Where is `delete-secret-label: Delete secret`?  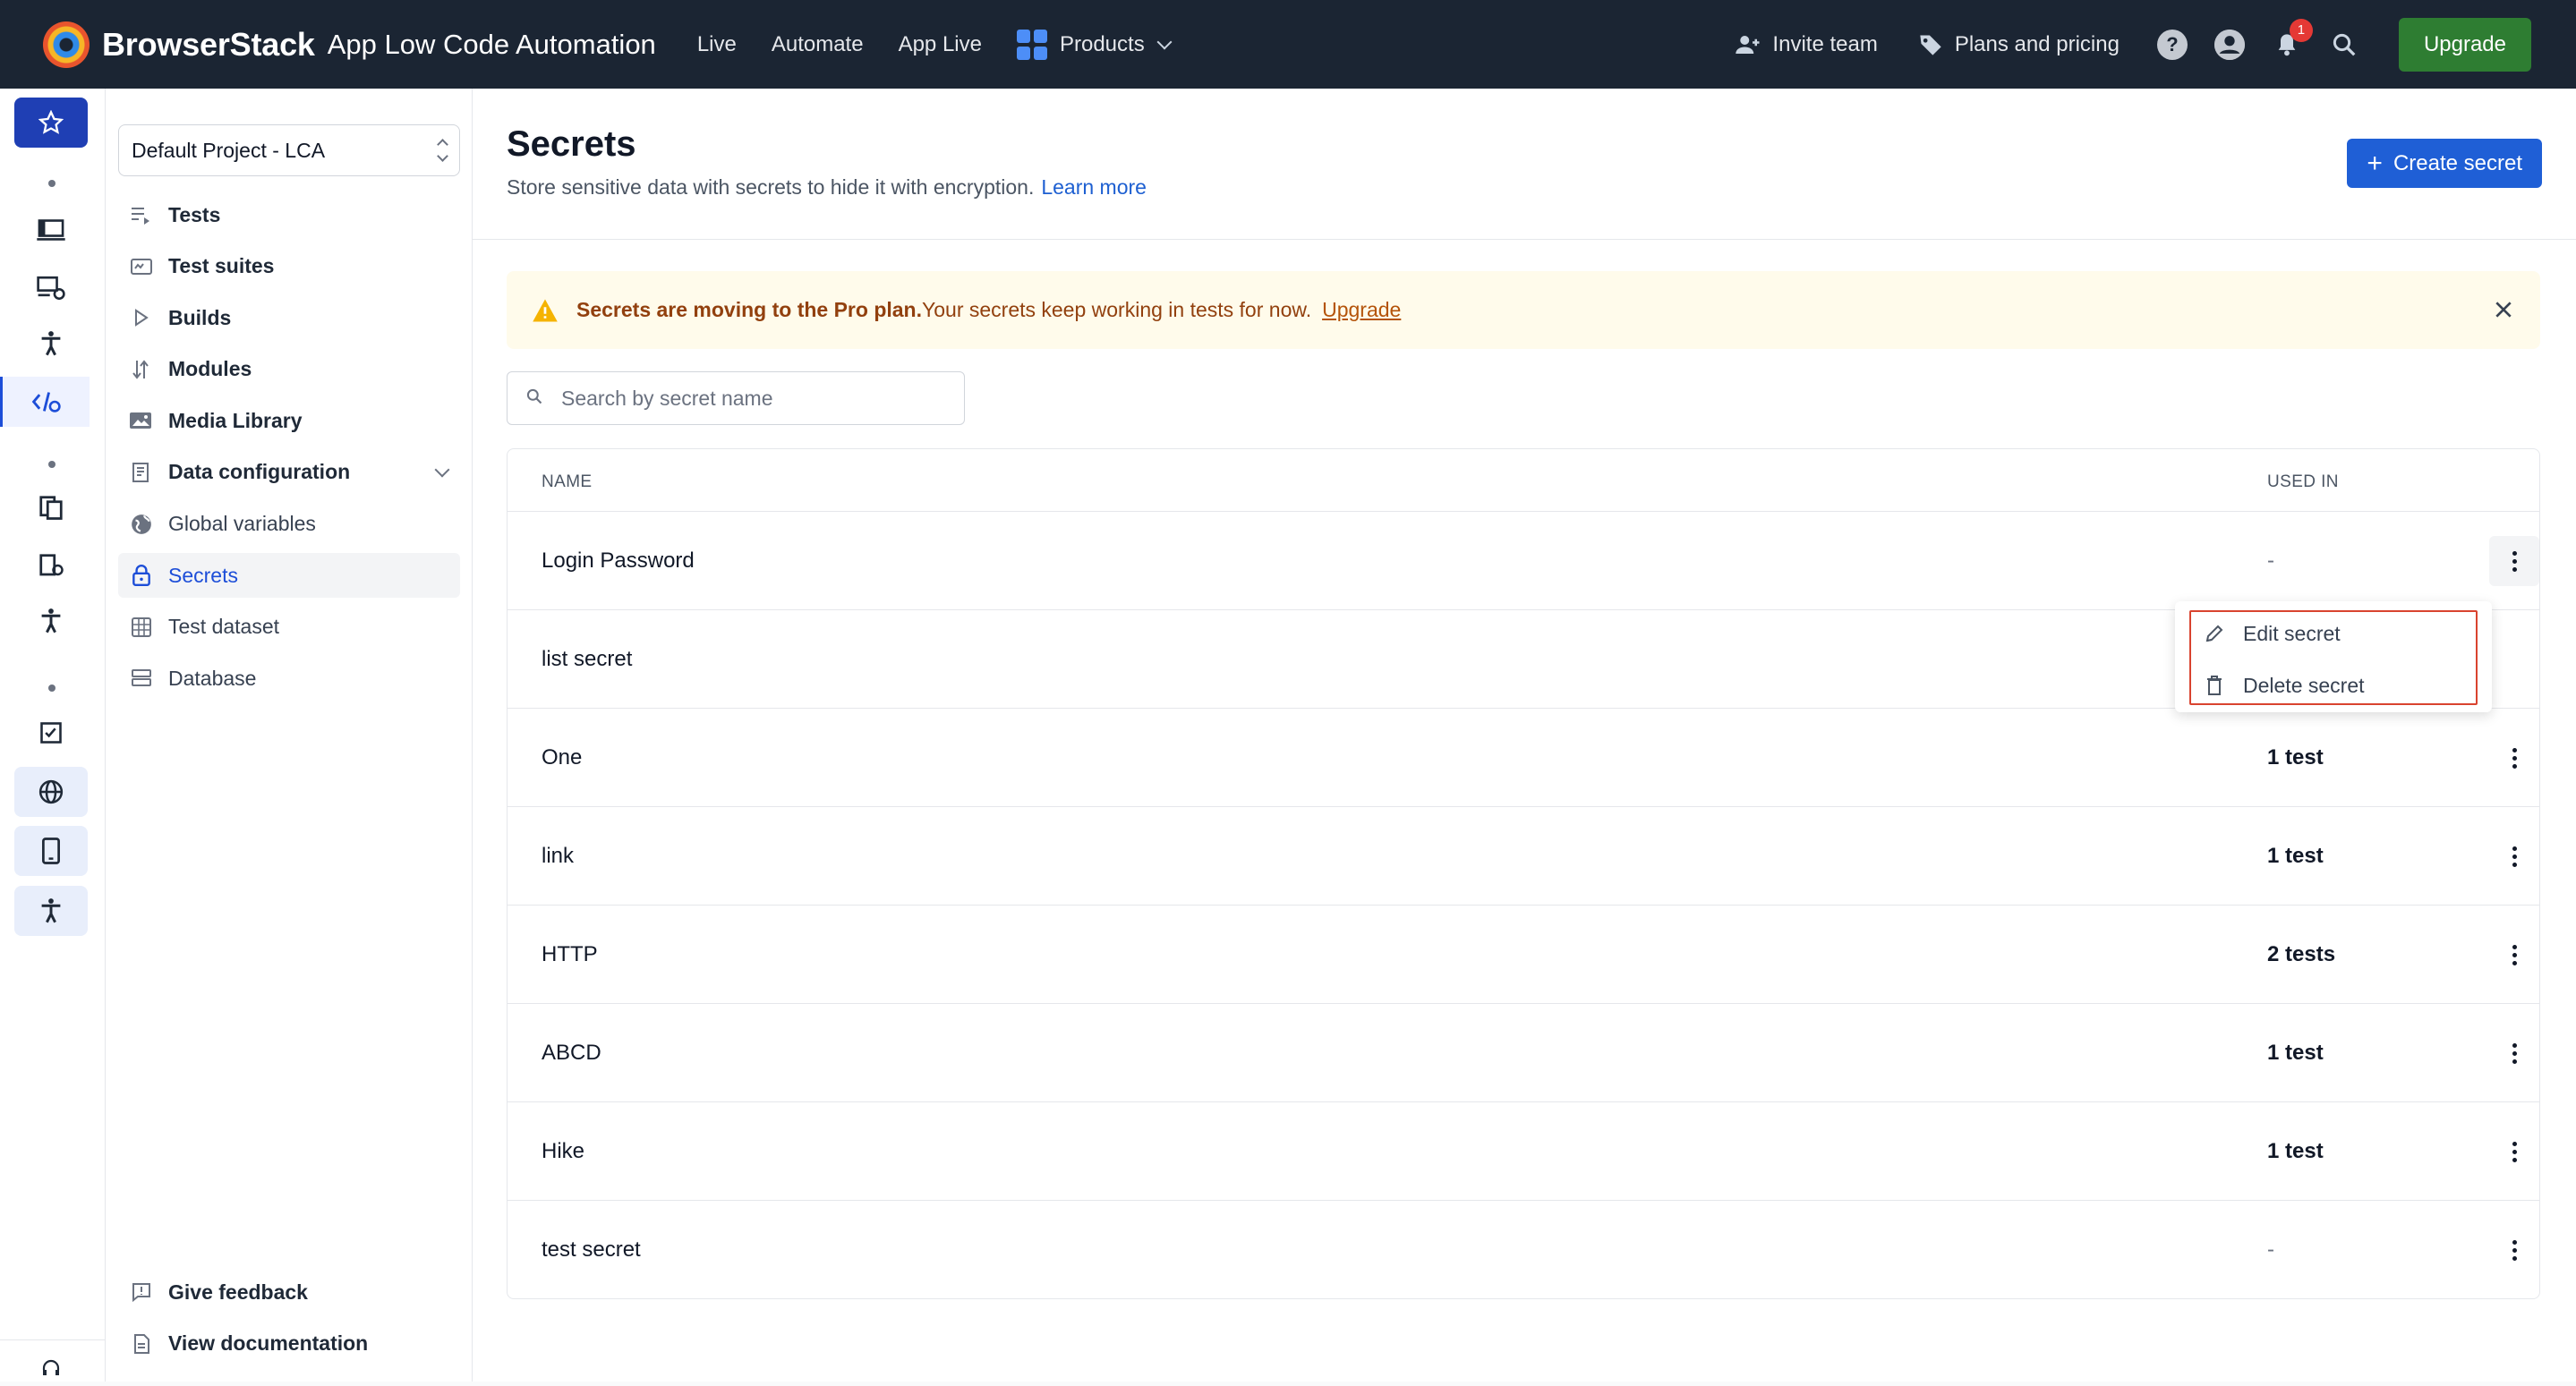 delete-secret-label: Delete secret is located at coordinates (2304, 685).